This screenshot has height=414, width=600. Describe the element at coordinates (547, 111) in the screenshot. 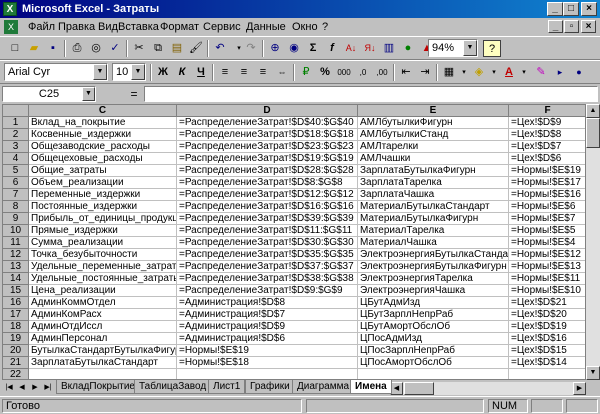

I see `column-header: F` at that location.